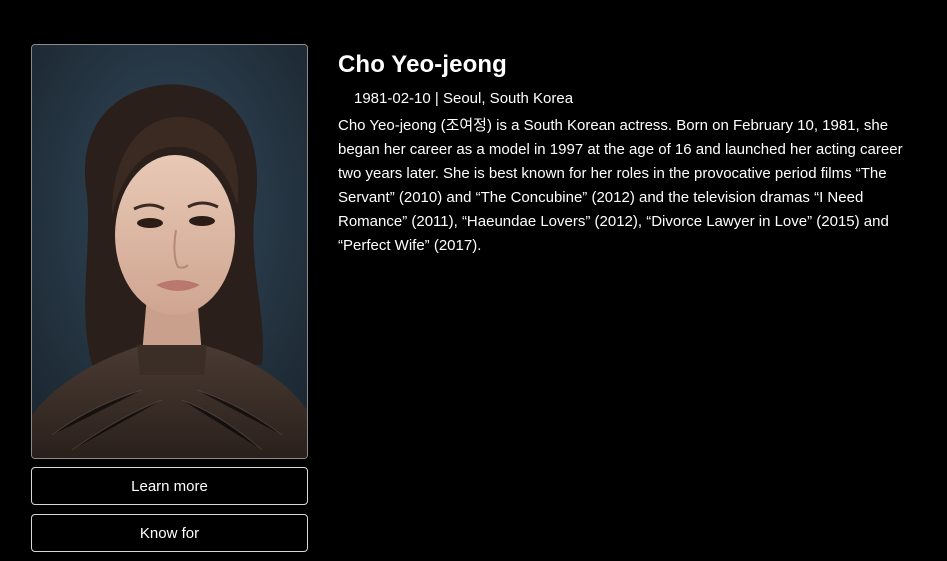 This screenshot has width=947, height=561. I want to click on birth-date: 1981-02-10, so click(392, 98).